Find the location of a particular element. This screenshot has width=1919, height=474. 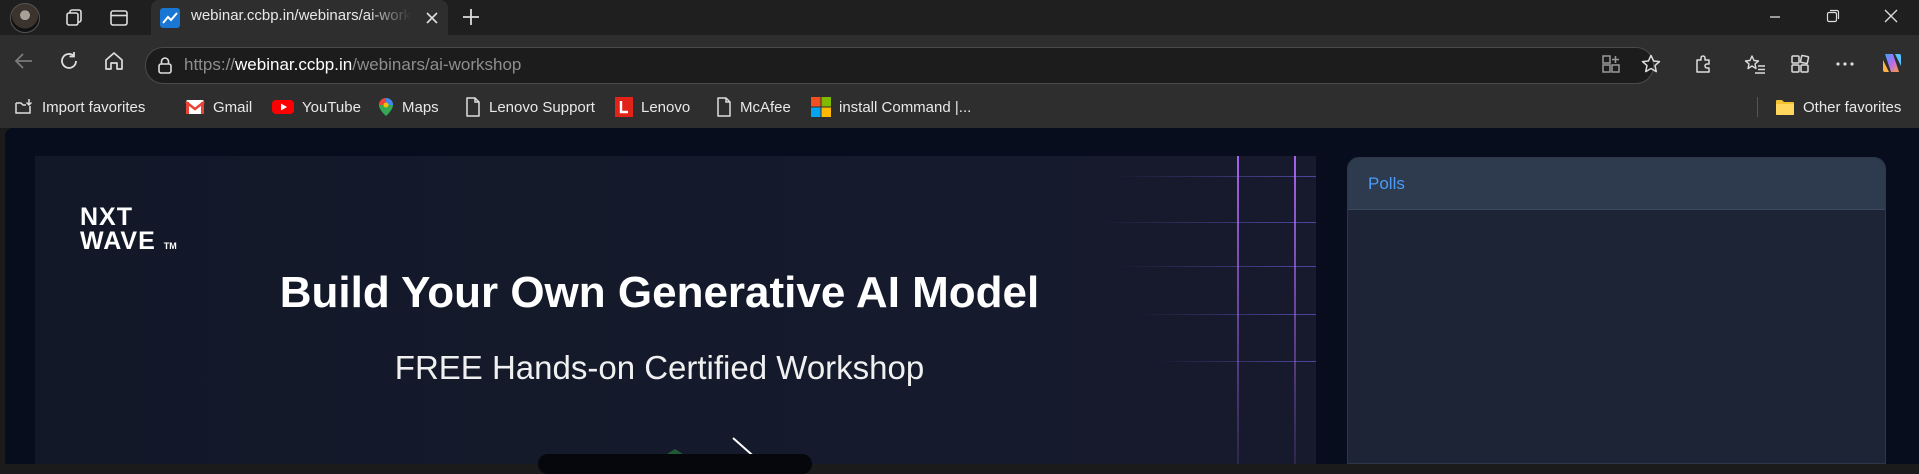

nxtwave-logo: NXT WAVE TM is located at coordinates (128, 231).